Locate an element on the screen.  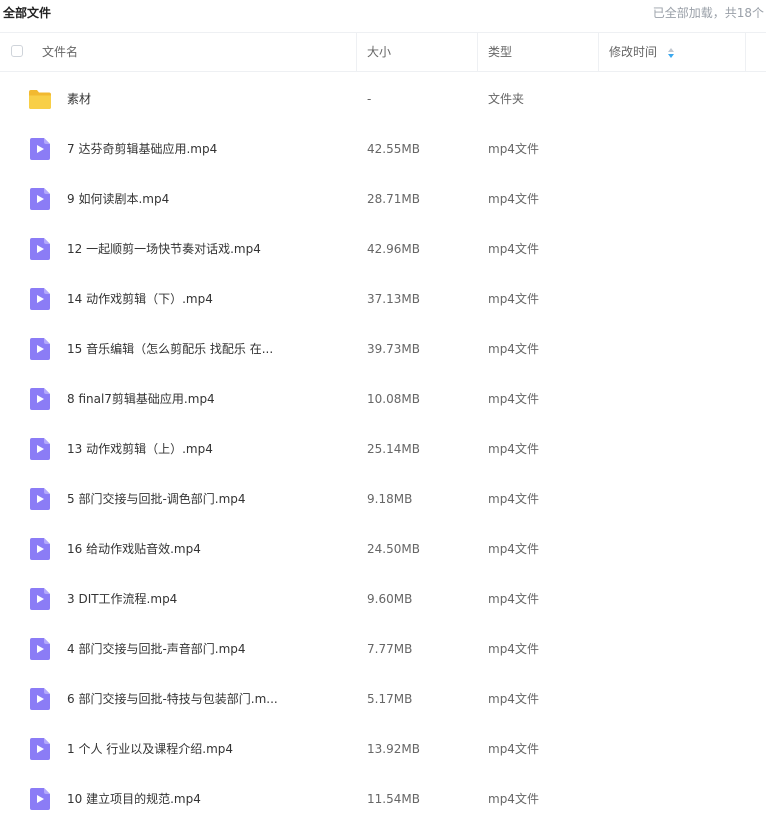
file-size: 7.77MB is located at coordinates (390, 649).